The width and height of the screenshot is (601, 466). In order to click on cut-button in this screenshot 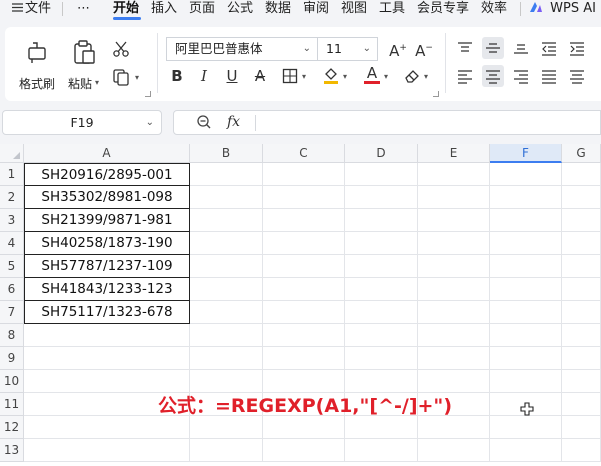, I will do `click(121, 49)`.